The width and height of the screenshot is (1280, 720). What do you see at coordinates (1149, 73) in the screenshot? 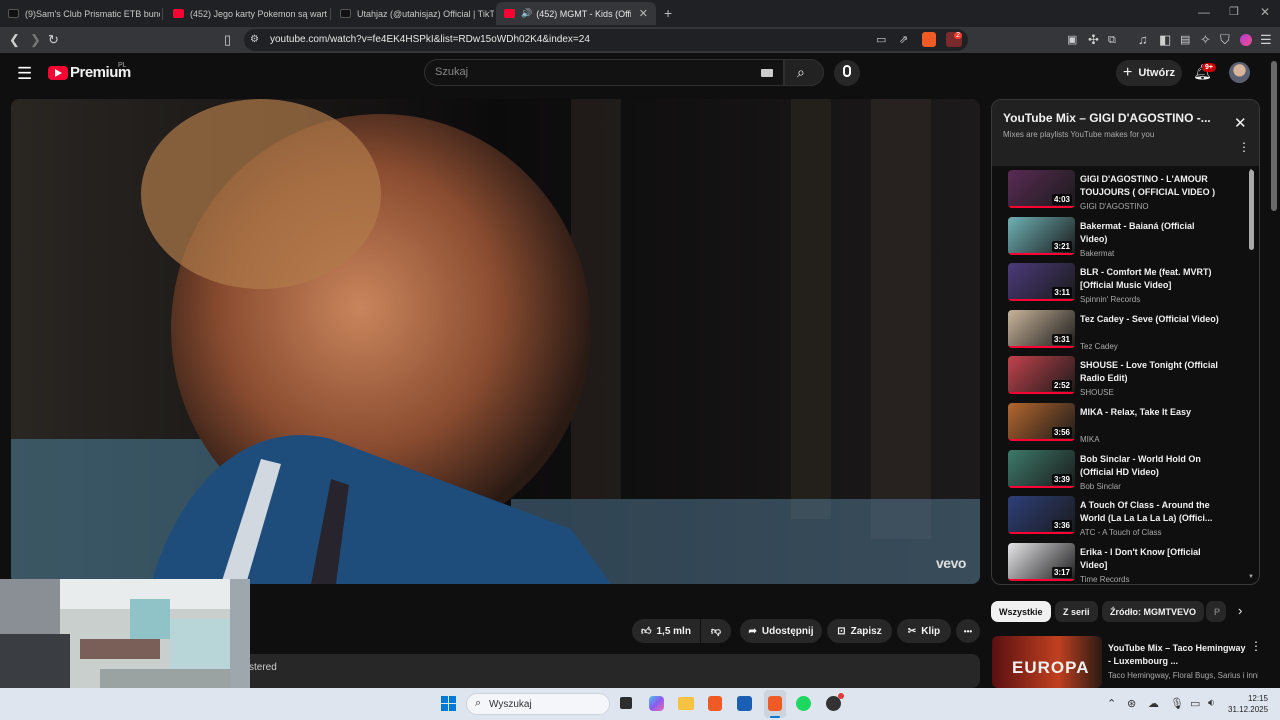
I see `create-button: + Utwórz` at bounding box center [1149, 73].